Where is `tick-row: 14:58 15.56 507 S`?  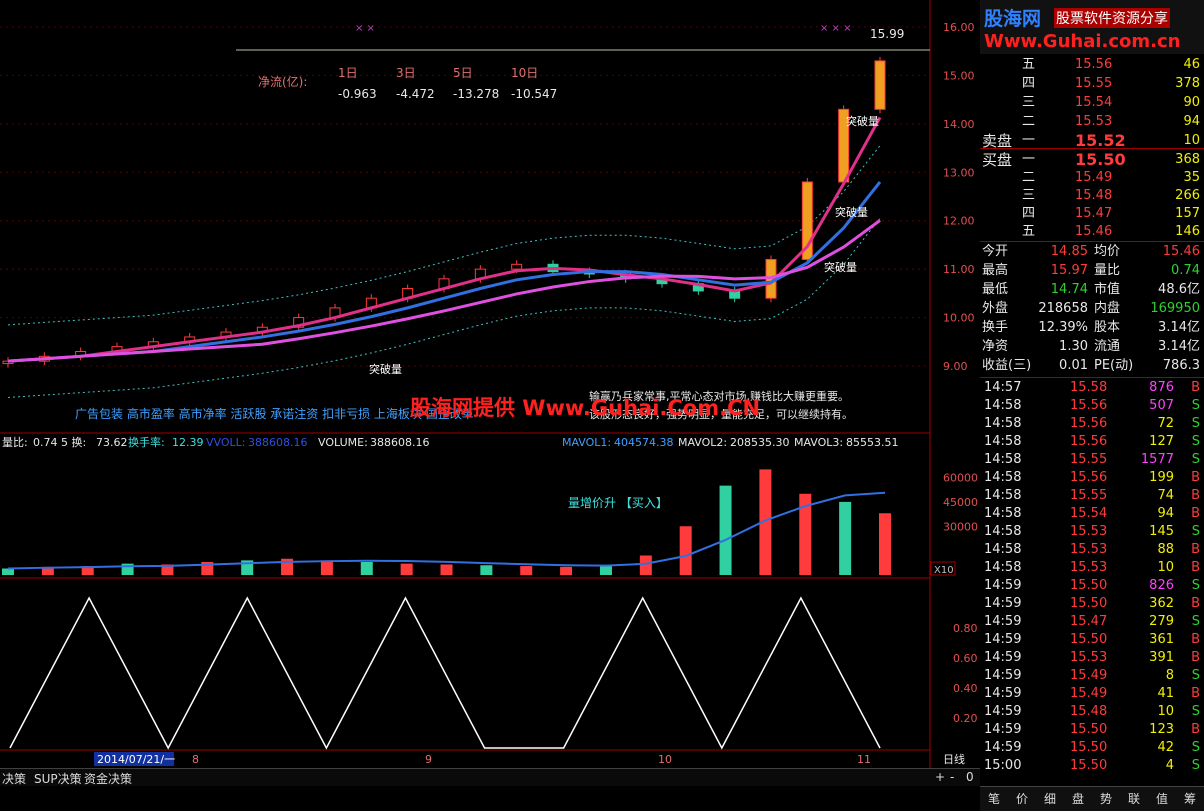 tick-row: 14:58 15.56 507 S is located at coordinates (1092, 406).